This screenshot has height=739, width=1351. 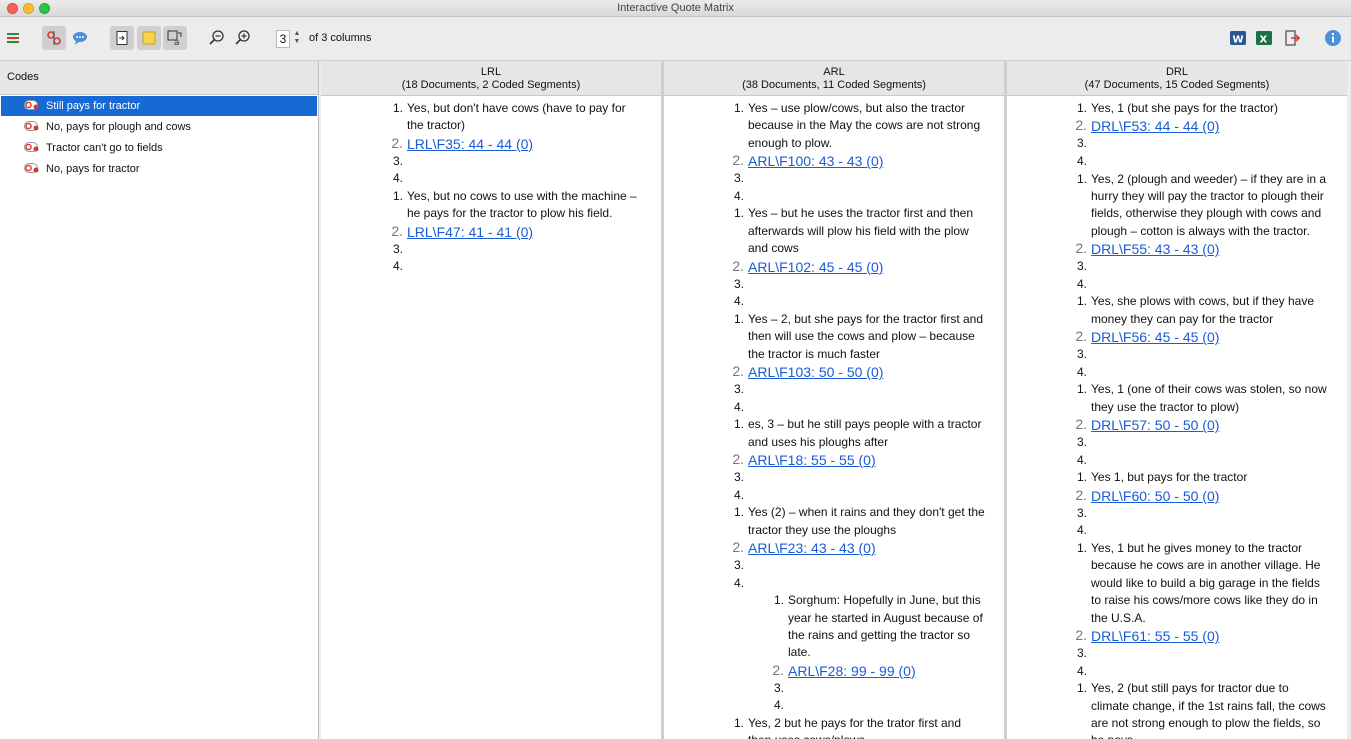 I want to click on close-window-button, so click(x=12, y=8).